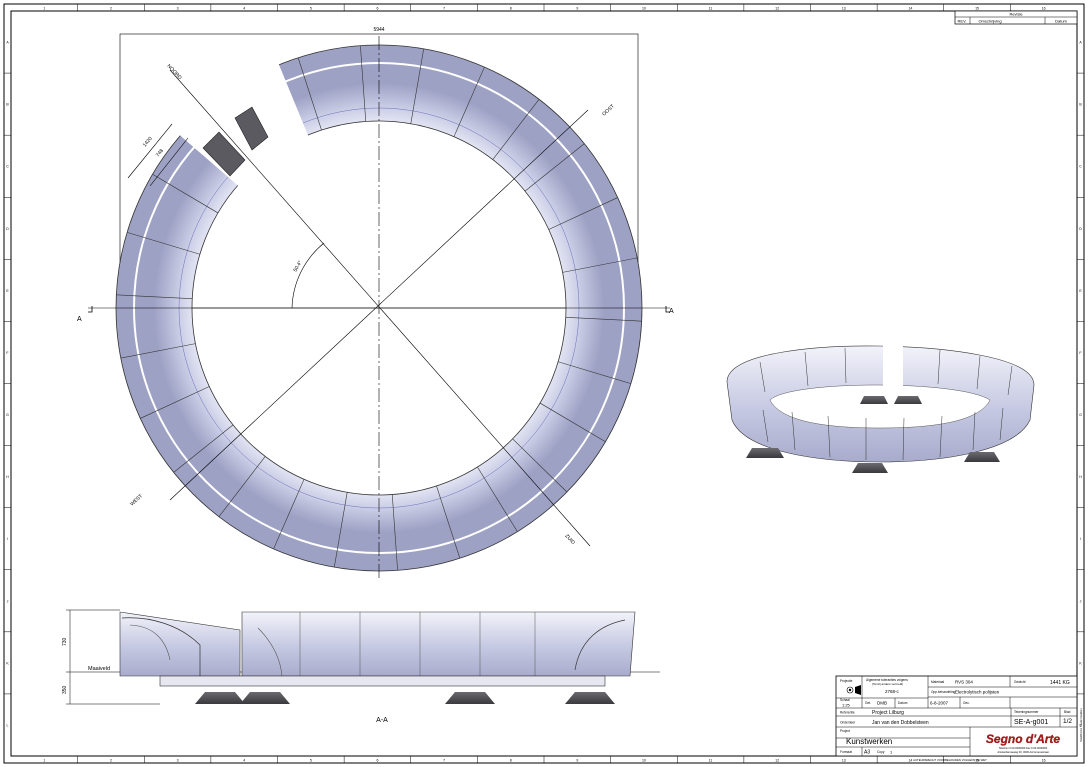 The image size is (1088, 767). I want to click on revision-title: Revisie, so click(1016, 14).